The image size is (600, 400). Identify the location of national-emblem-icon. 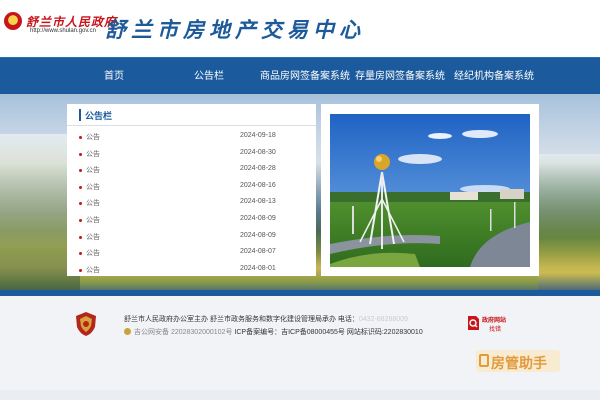
(13, 21).